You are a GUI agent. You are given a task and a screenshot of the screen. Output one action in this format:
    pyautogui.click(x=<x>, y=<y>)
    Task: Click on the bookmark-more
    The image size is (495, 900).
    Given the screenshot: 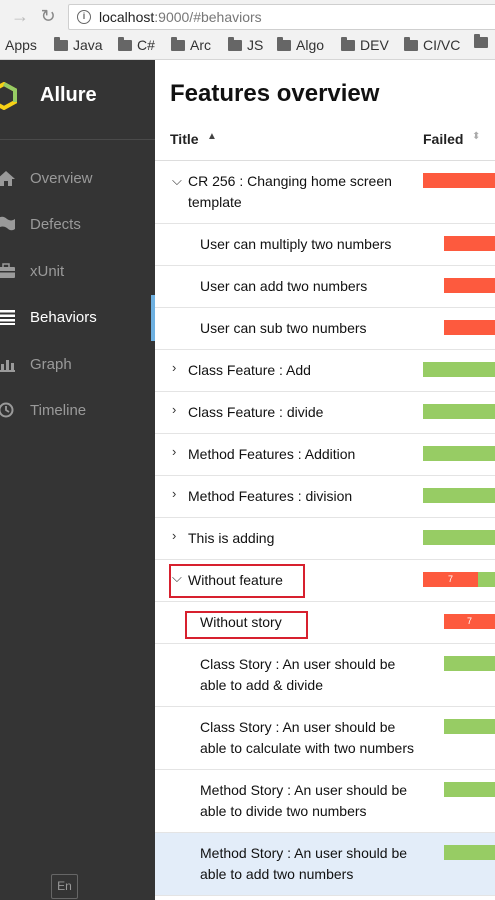 What is the action you would take?
    pyautogui.click(x=483, y=41)
    